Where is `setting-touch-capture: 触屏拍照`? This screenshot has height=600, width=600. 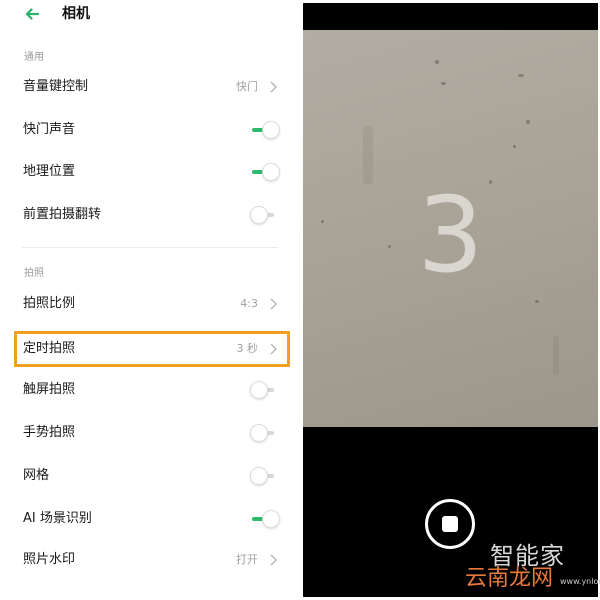 setting-touch-capture: 触屏拍照 is located at coordinates (153, 390).